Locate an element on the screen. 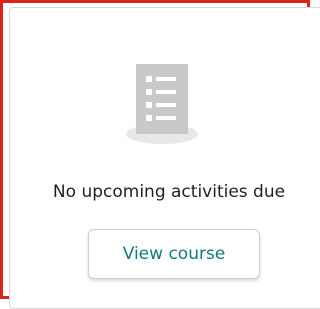  empty-state-message: No upcoming activities due is located at coordinates (169, 192).